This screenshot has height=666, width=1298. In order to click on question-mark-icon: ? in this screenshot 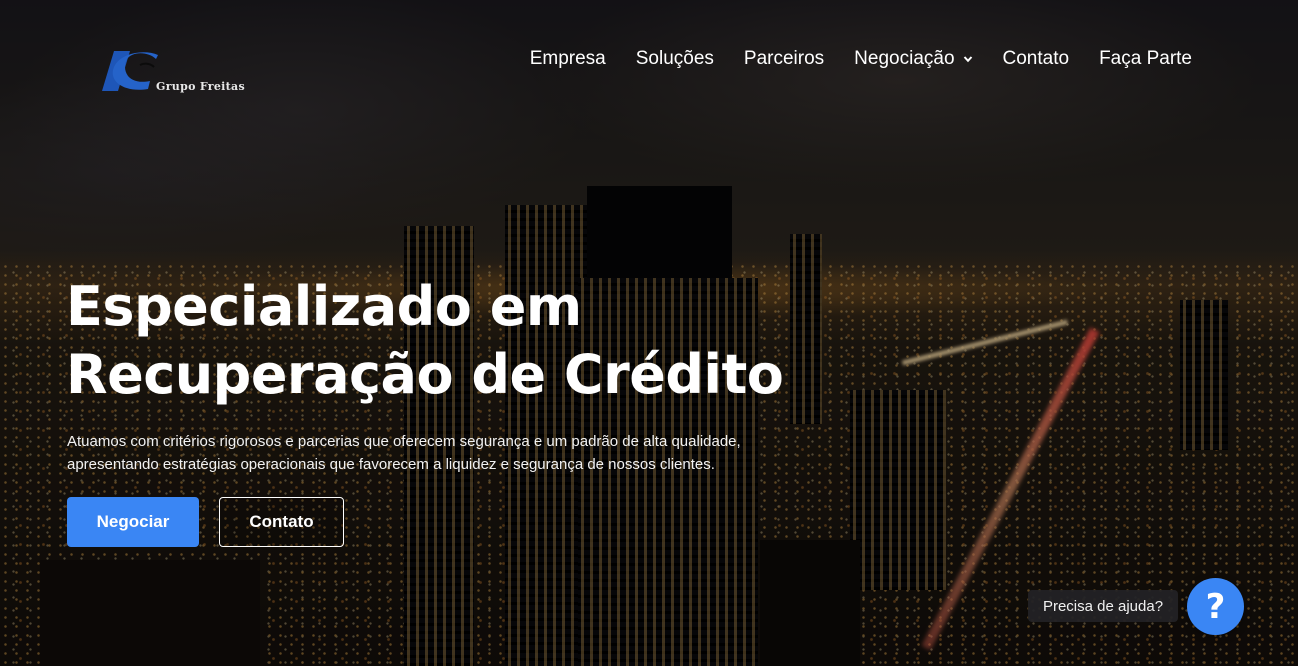, I will do `click(1215, 606)`.